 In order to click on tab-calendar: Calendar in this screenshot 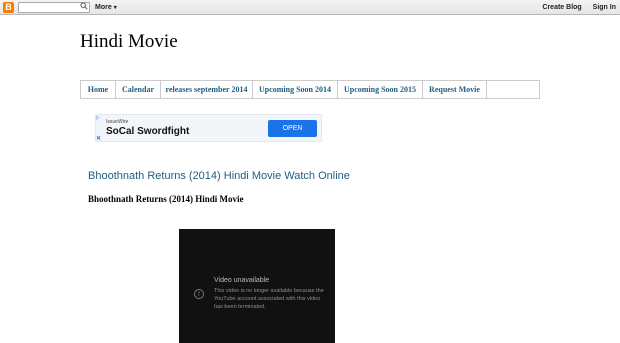, I will do `click(138, 89)`.